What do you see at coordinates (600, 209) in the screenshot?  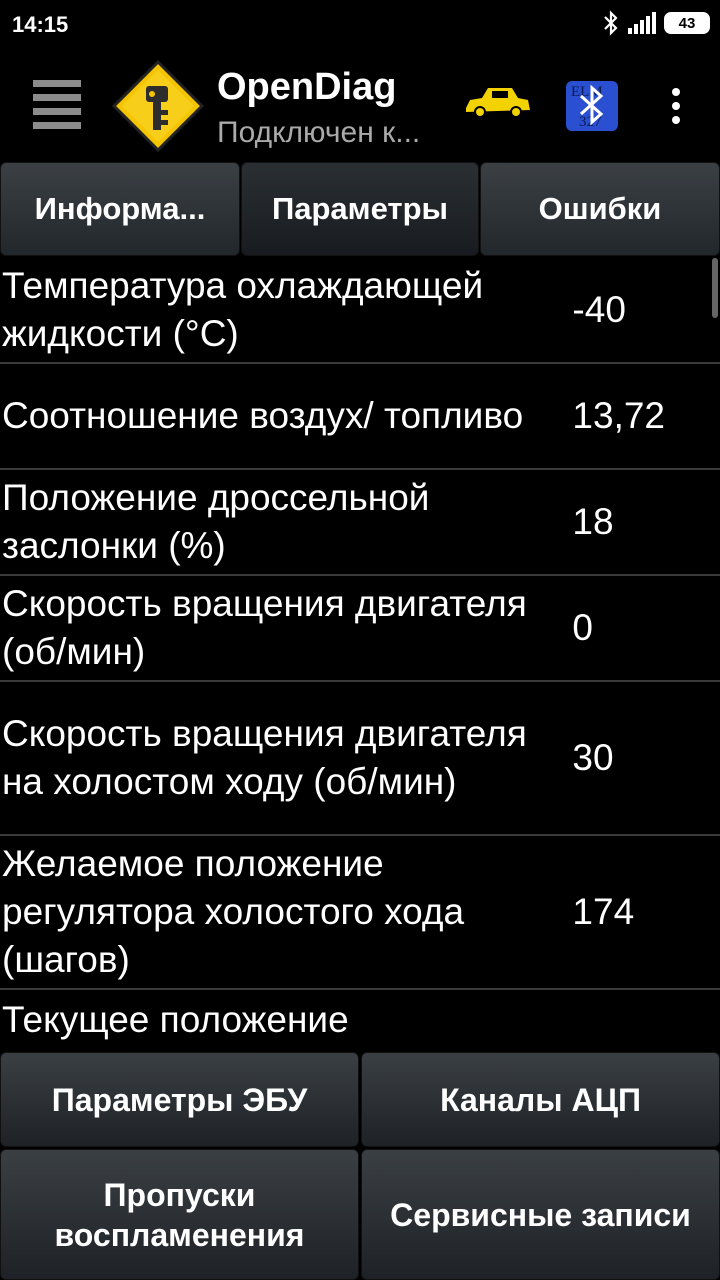 I see `tab-errors: Ошибки` at bounding box center [600, 209].